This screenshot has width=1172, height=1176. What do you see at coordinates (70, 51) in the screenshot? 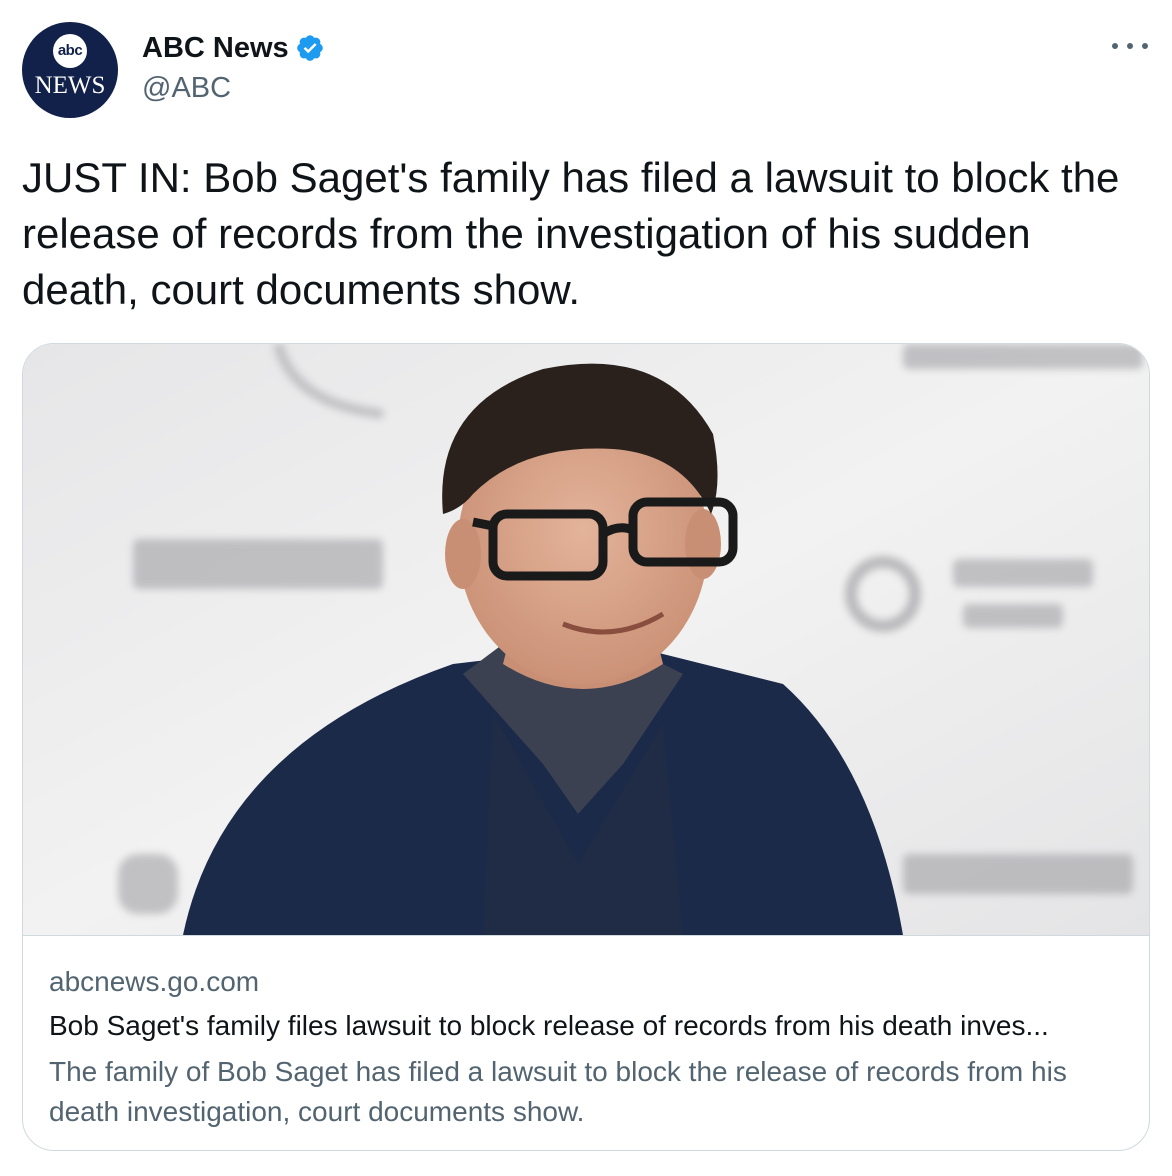
I see `abc-logo: abc` at bounding box center [70, 51].